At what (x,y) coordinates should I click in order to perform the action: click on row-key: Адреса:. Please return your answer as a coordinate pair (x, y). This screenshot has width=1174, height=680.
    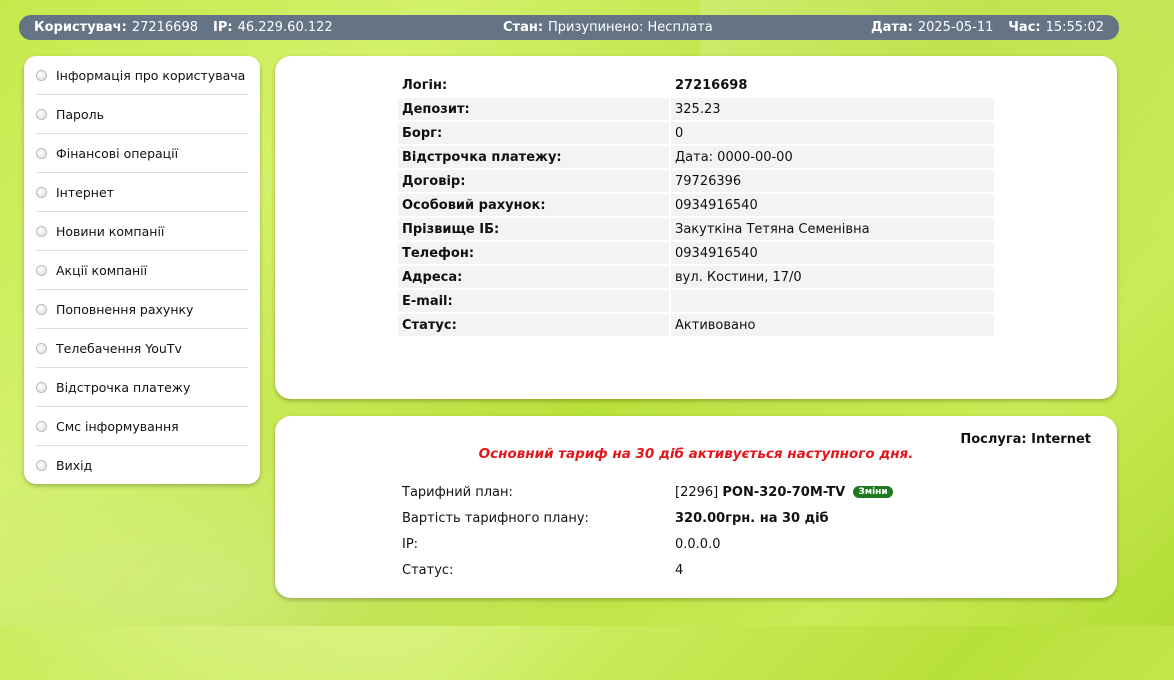
    Looking at the image, I should click on (533, 277).